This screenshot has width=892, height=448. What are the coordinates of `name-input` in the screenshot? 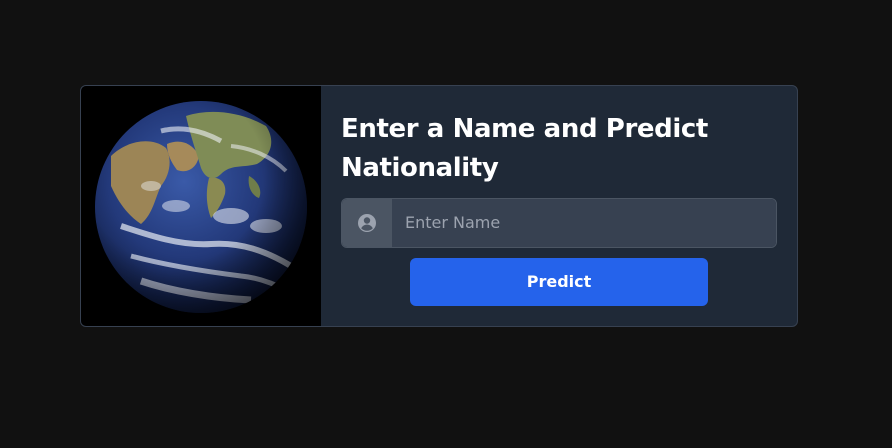 It's located at (584, 223).